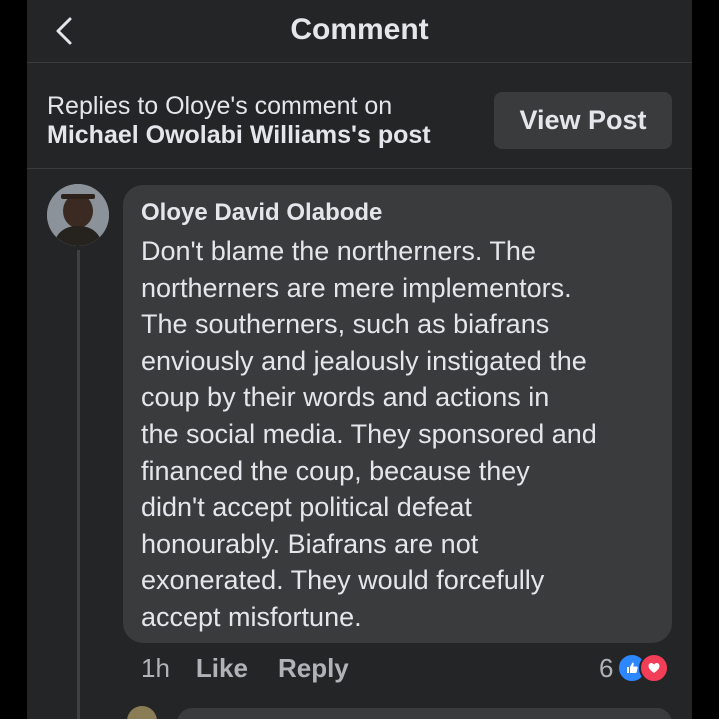  Describe the element at coordinates (345, 324) in the screenshot. I see `comment-text-line: The southerners, such as biafrans` at that location.